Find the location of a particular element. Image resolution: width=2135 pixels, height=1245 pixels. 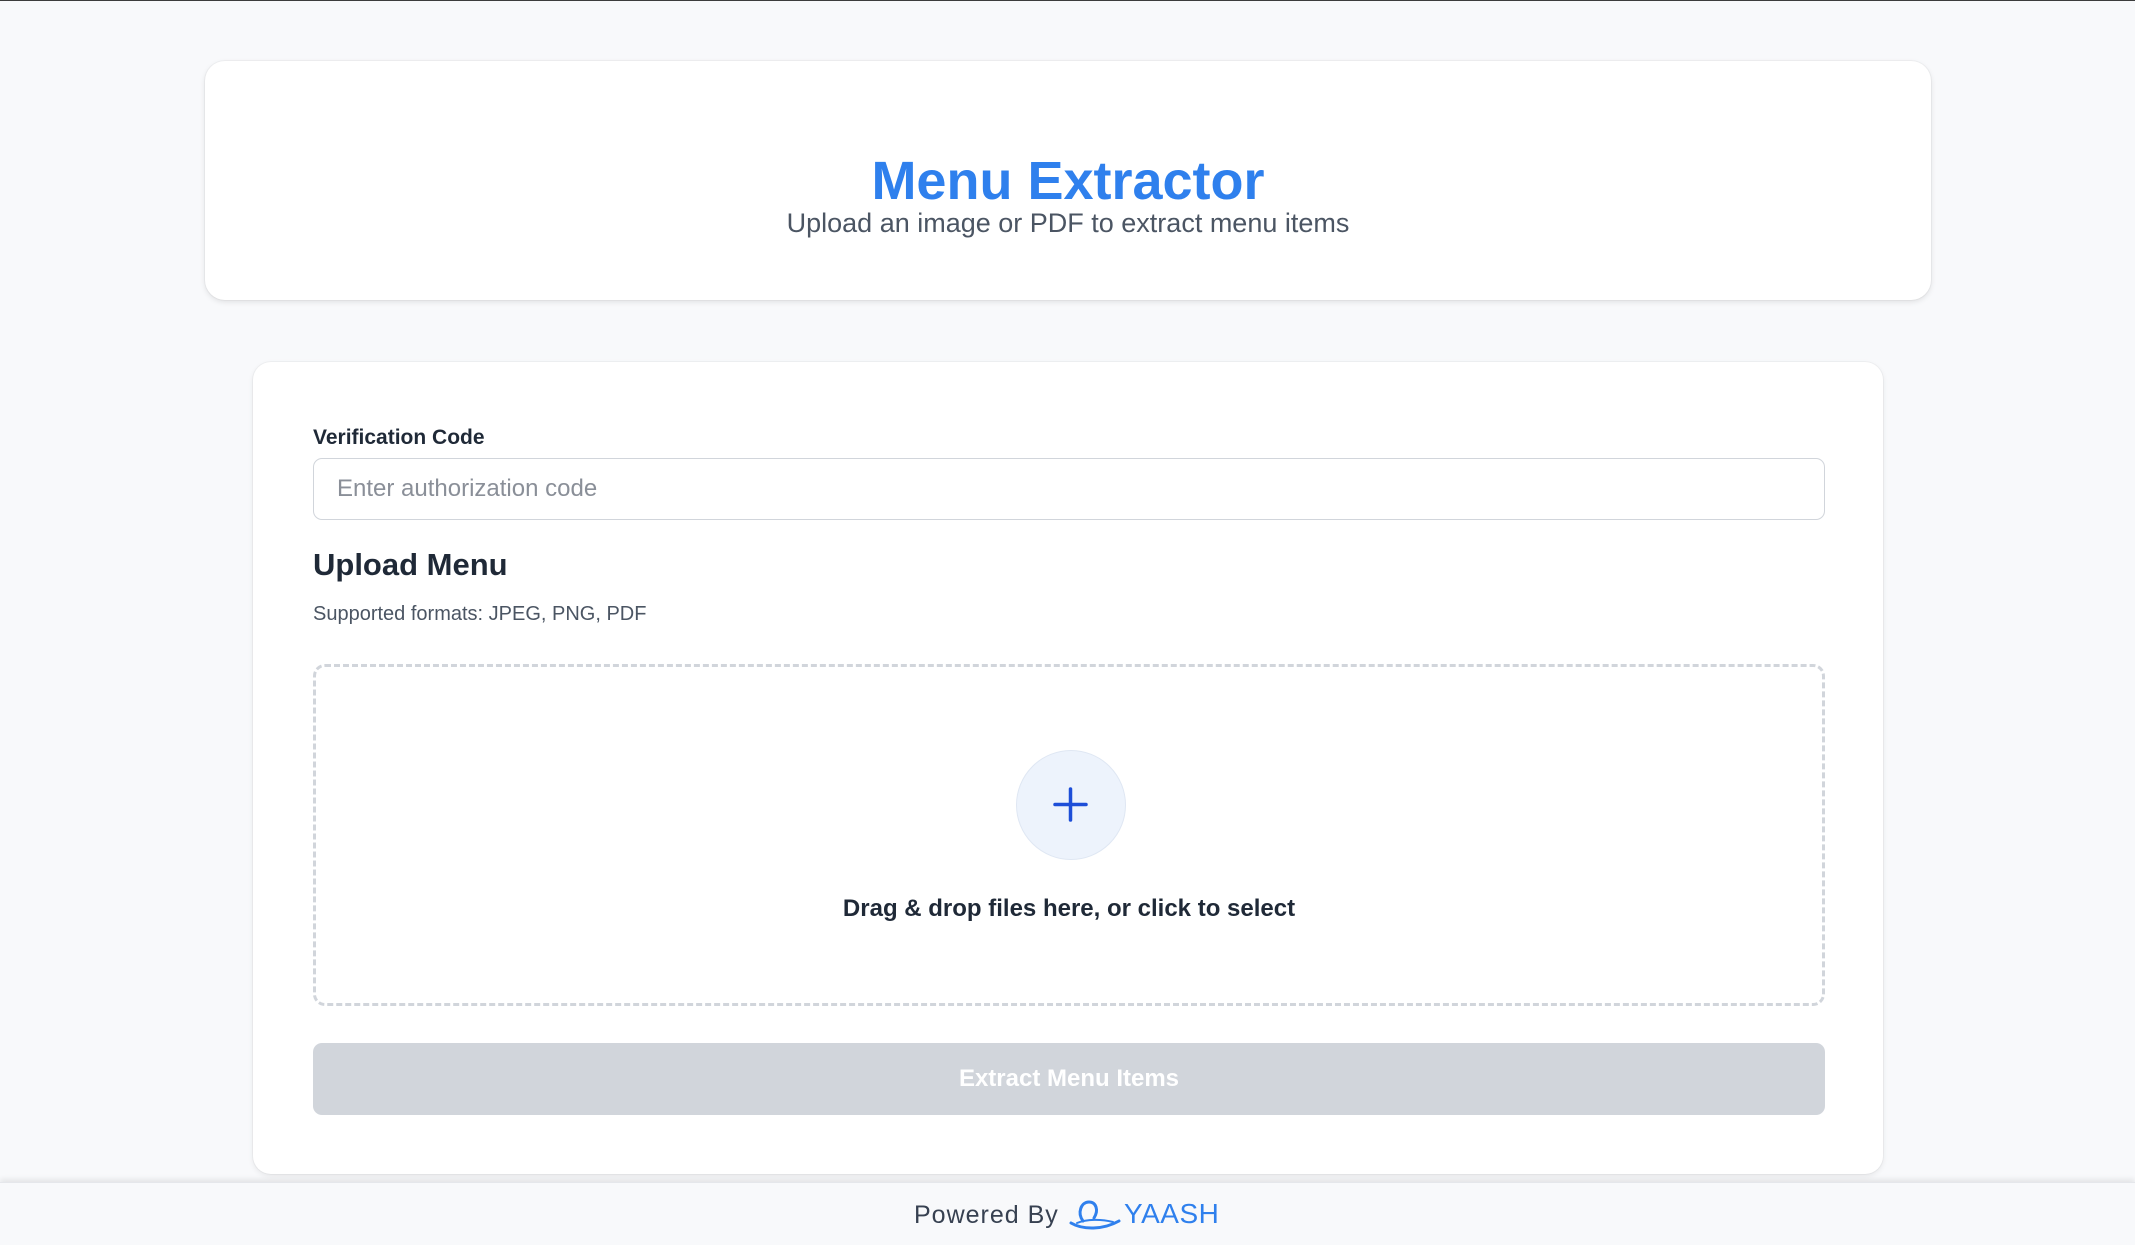

add-file-button is located at coordinates (1071, 805).